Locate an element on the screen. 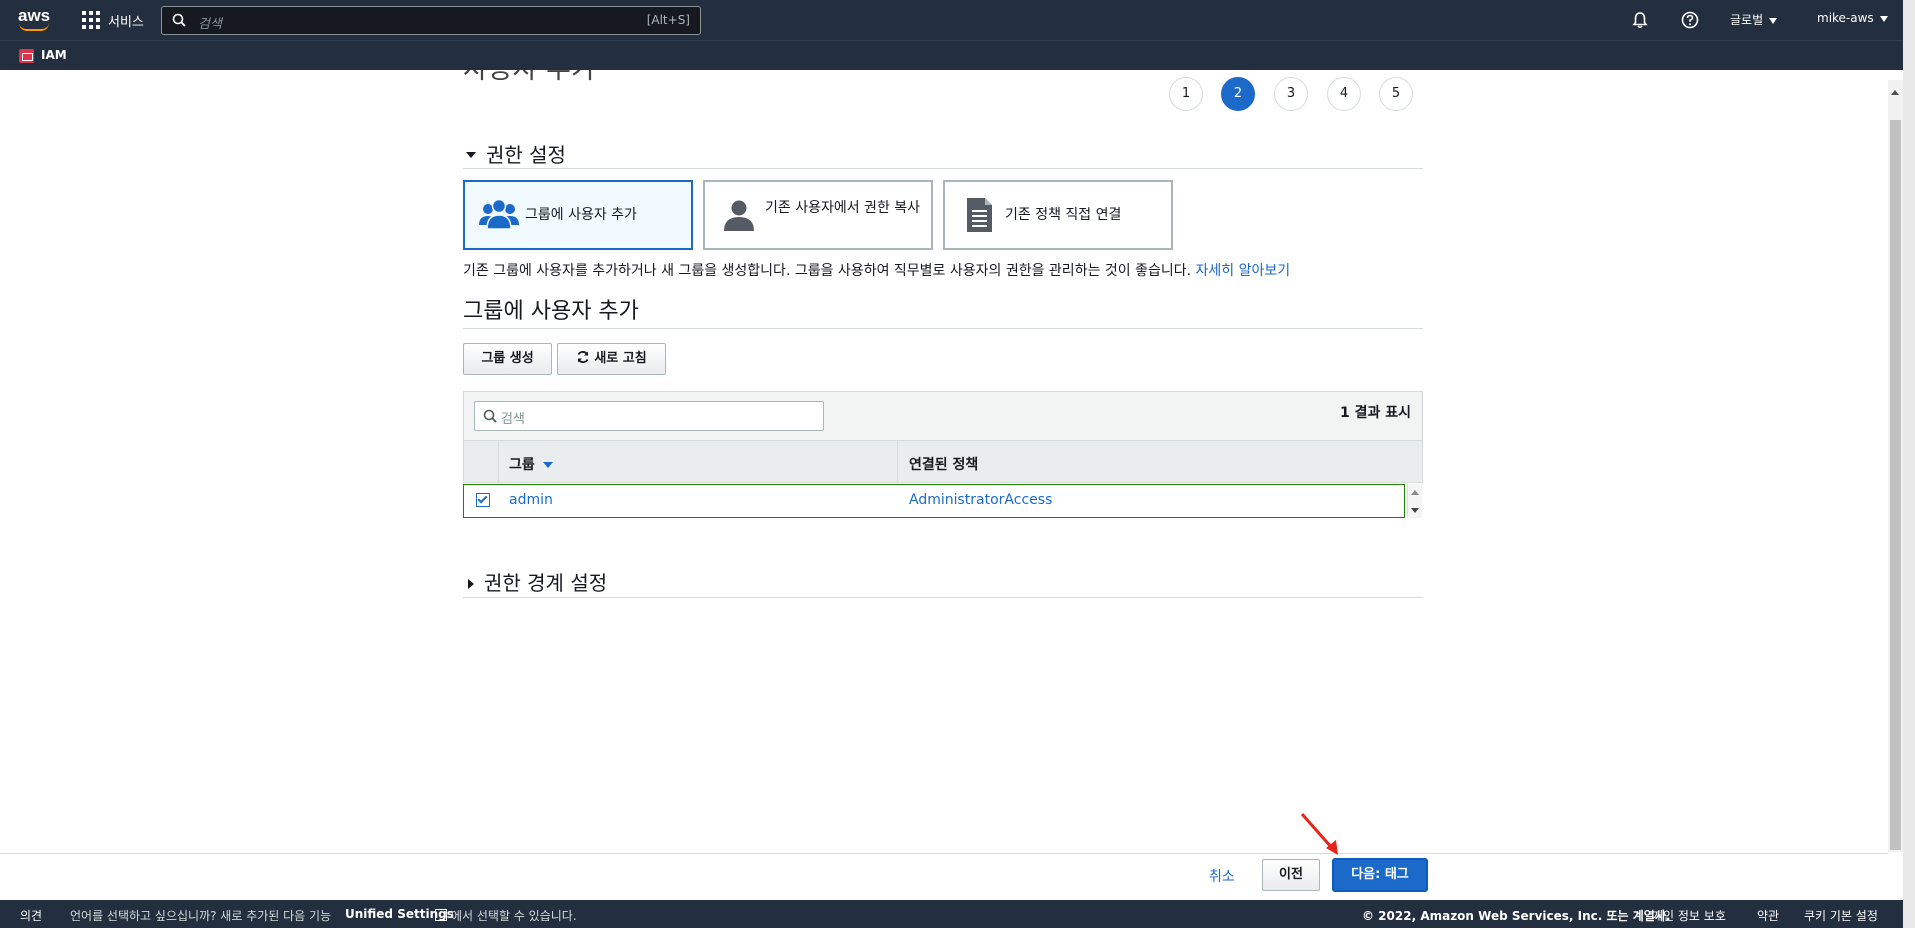  result-count: 1 결과 표시 is located at coordinates (1376, 413).